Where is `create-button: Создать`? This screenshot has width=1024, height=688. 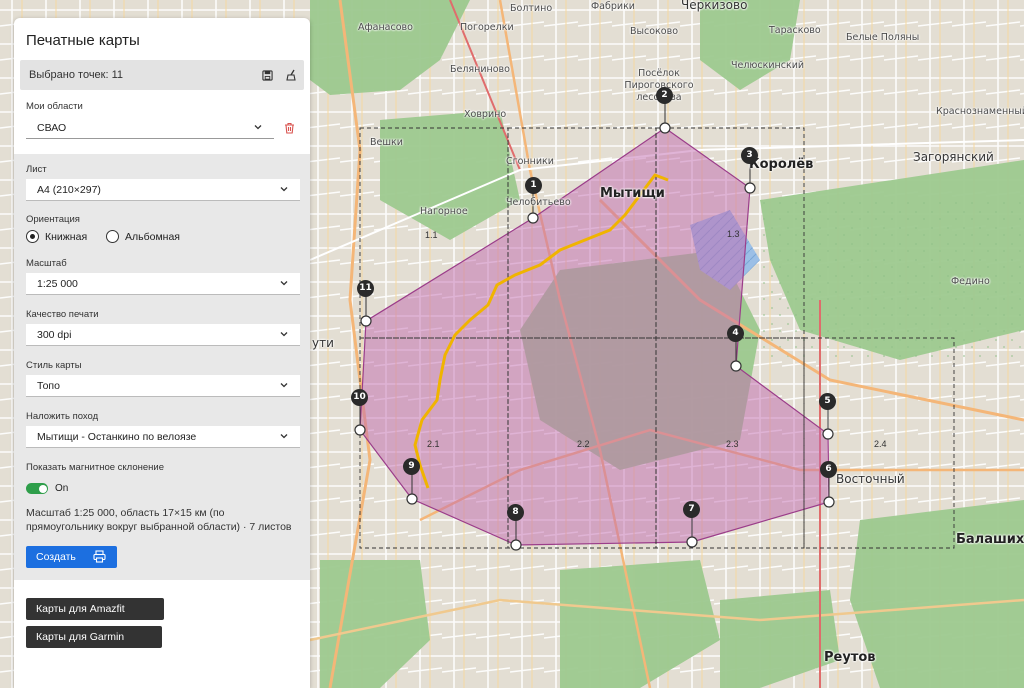 create-button: Создать is located at coordinates (71, 557).